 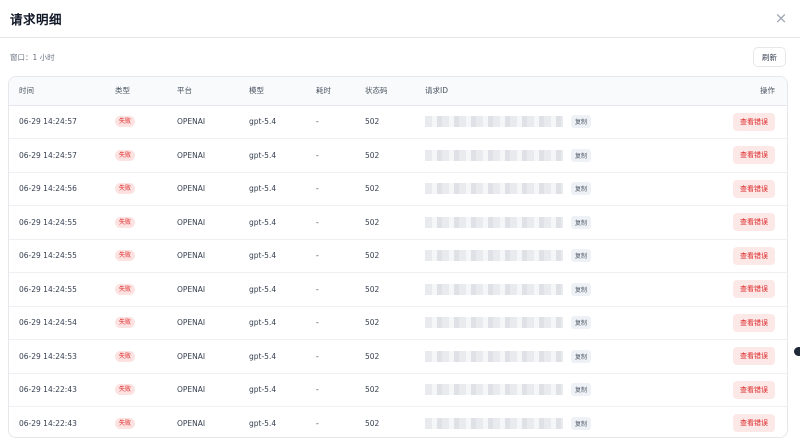 I want to click on toolbar: 窗口：1 小时 刷新, so click(x=400, y=57).